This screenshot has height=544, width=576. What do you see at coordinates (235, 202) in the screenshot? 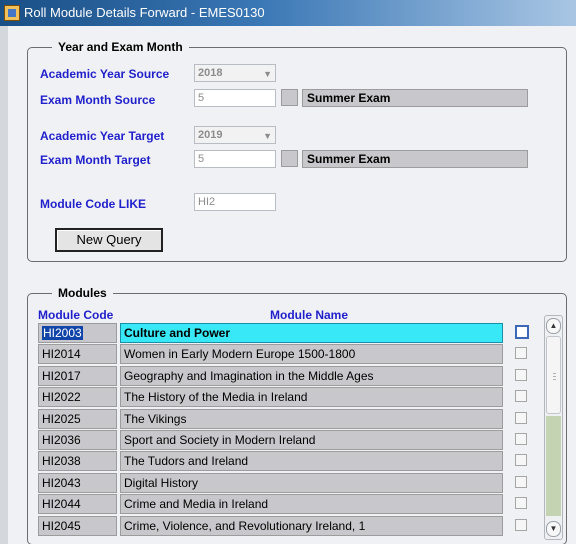
I see `module-code-like-field: HI2` at bounding box center [235, 202].